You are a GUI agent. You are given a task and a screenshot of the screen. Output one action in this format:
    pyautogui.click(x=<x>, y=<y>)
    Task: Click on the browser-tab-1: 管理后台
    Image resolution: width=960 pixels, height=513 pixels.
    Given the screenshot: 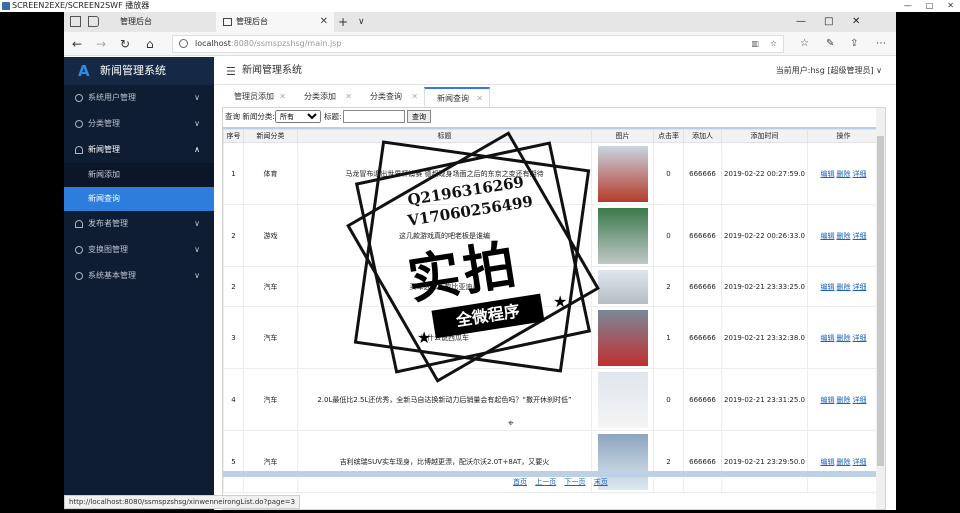 What is the action you would take?
    pyautogui.click(x=163, y=22)
    